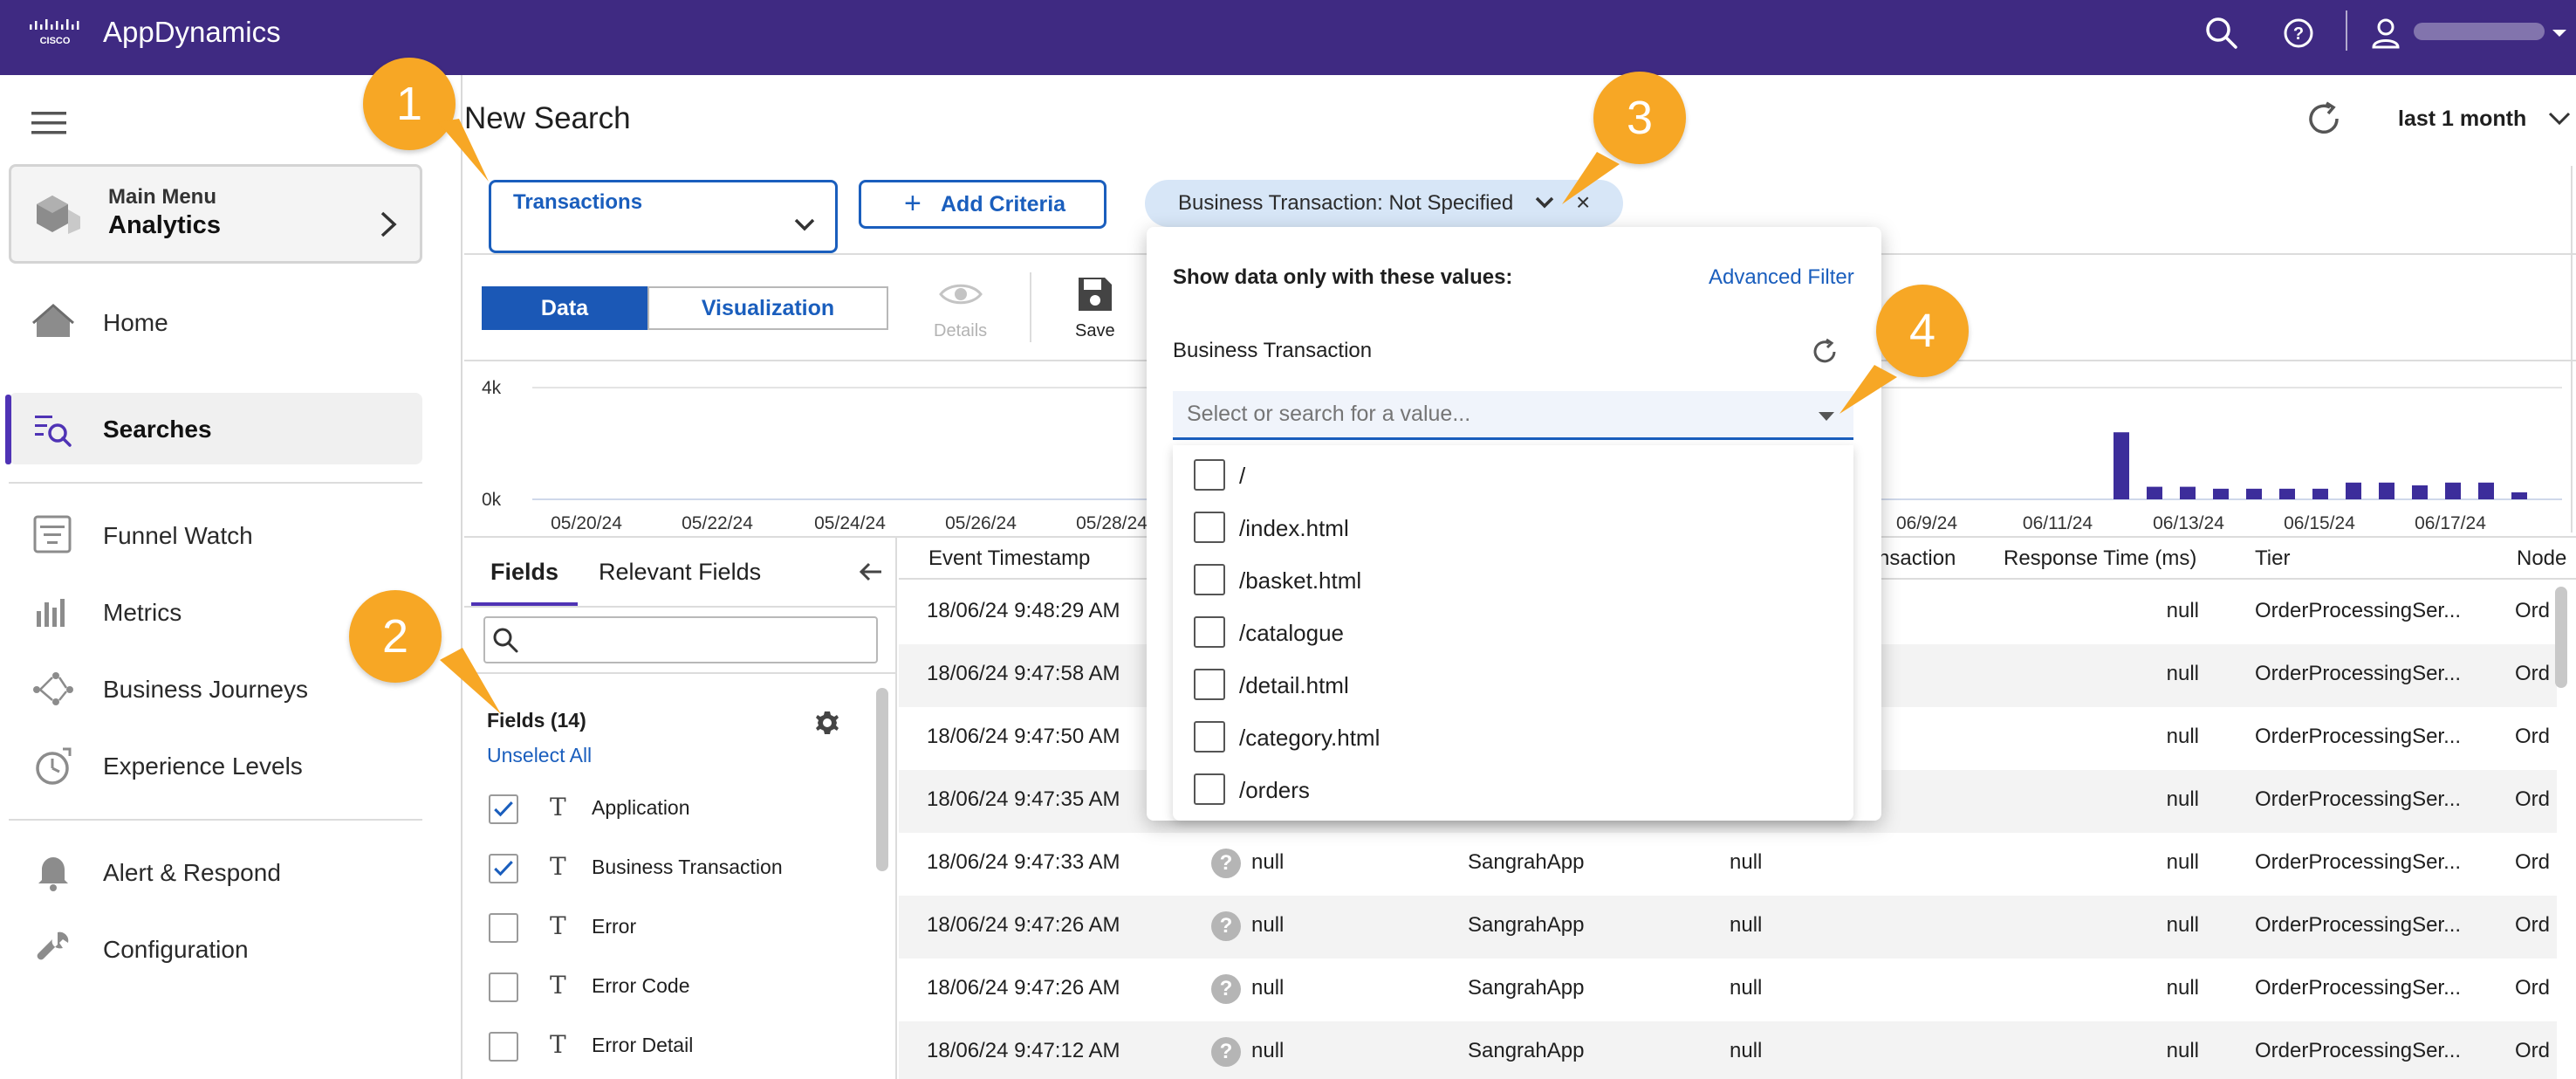 This screenshot has width=2576, height=1079. Describe the element at coordinates (2182, 736) in the screenshot. I see `cell-response-time: null` at that location.